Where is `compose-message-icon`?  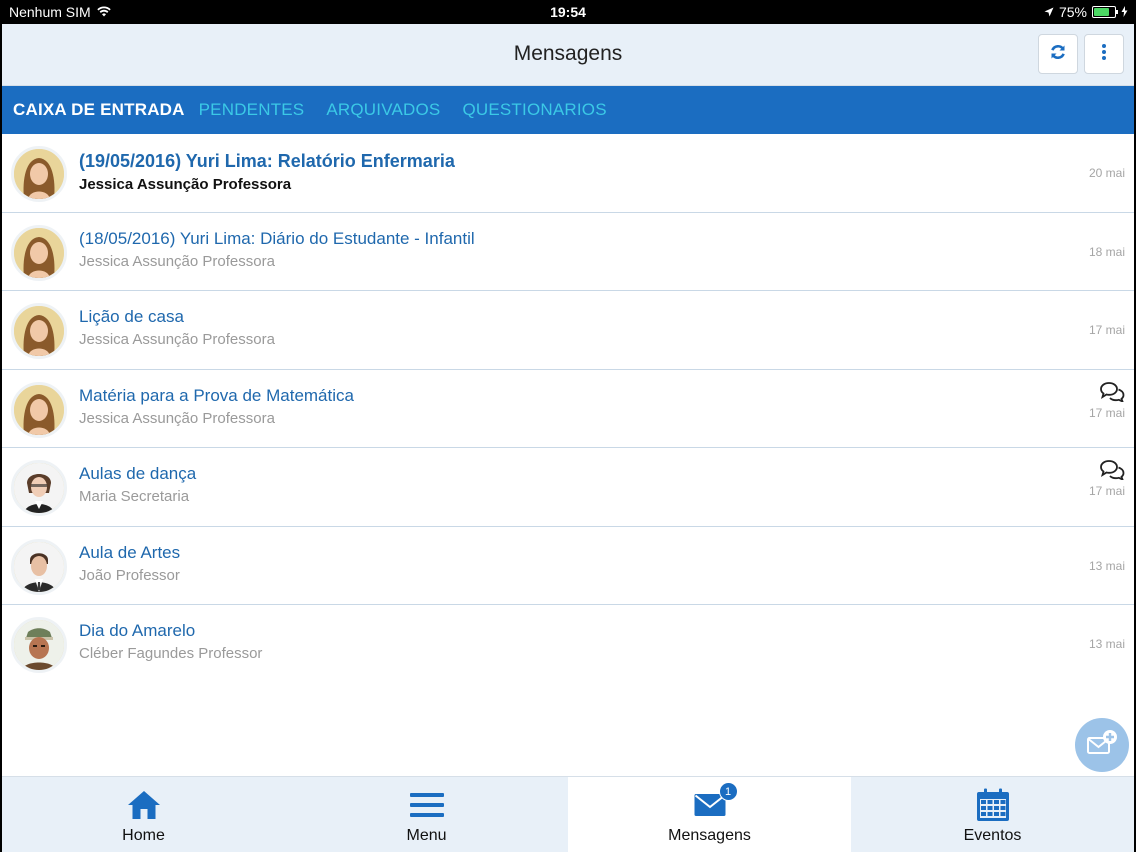 compose-message-icon is located at coordinates (1102, 745).